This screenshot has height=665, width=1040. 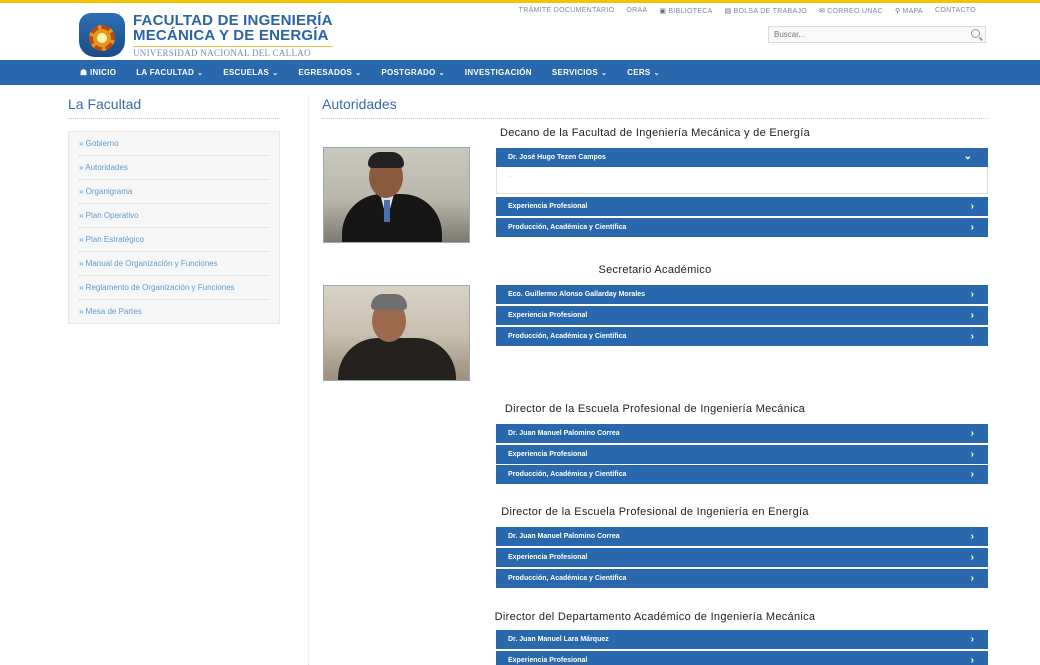 What do you see at coordinates (742, 336) in the screenshot?
I see `accordion-header-secretario-production: Producción, Académica y Científica ›` at bounding box center [742, 336].